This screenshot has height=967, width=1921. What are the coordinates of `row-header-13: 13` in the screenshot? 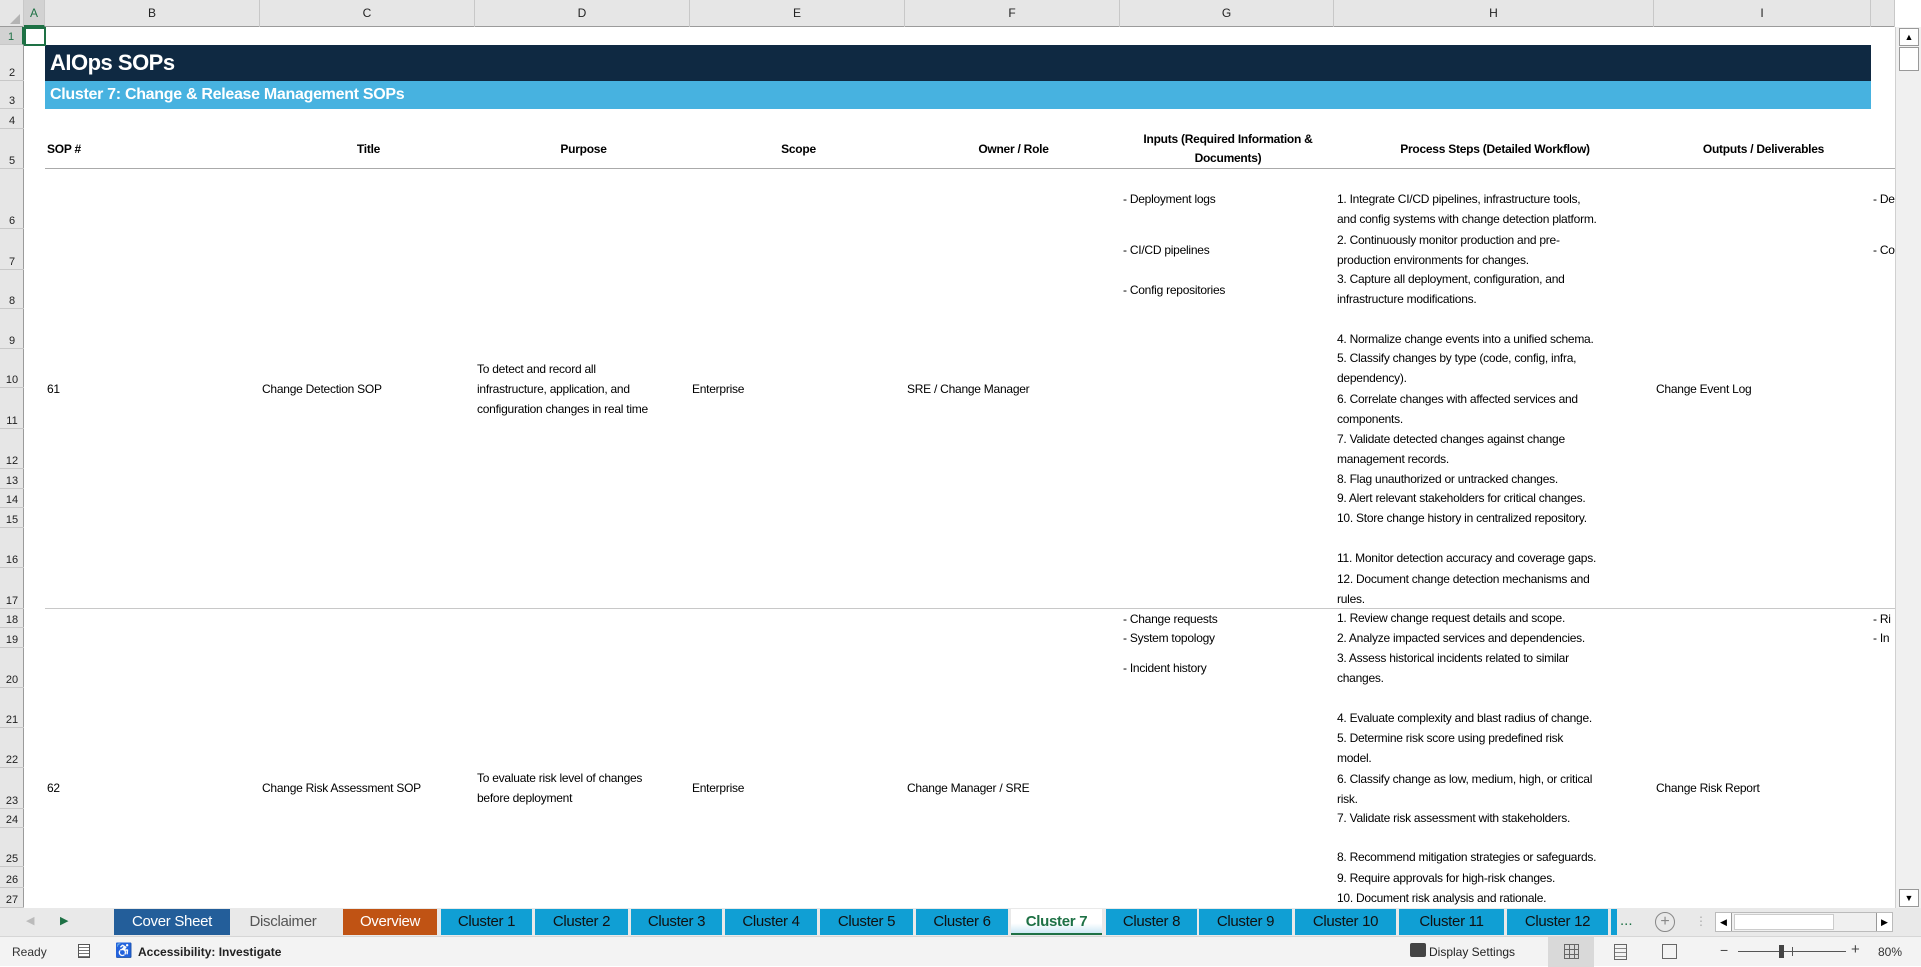 It's located at (12, 479).